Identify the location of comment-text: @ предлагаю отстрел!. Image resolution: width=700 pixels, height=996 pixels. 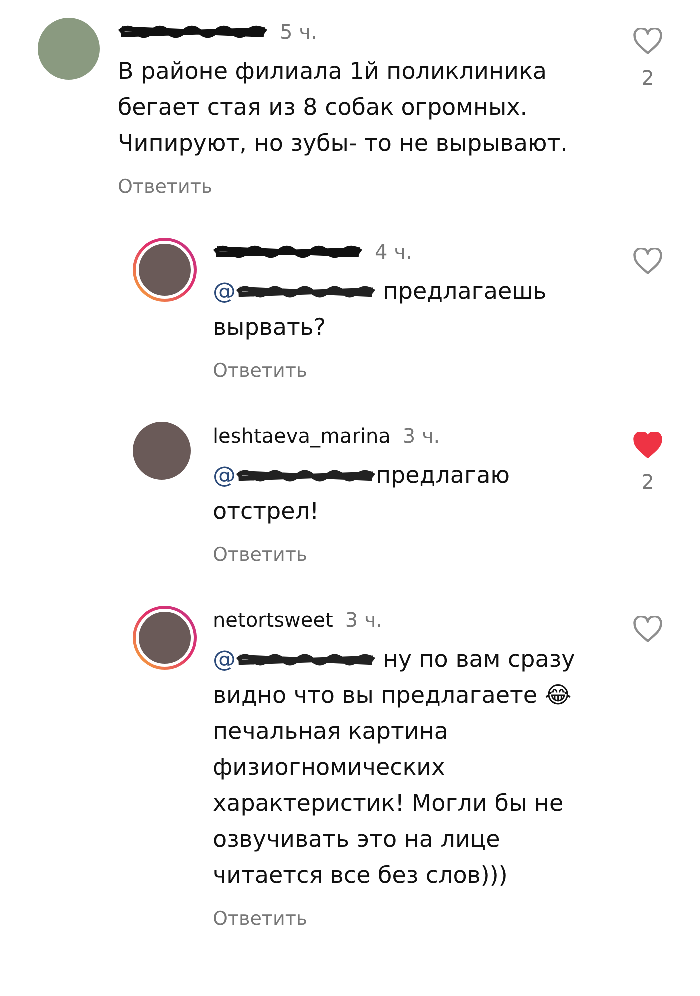
(362, 494).